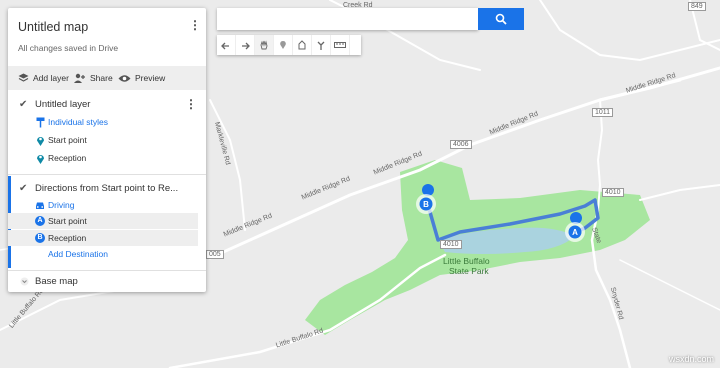 The width and height of the screenshot is (720, 368). I want to click on measure-button, so click(340, 45).